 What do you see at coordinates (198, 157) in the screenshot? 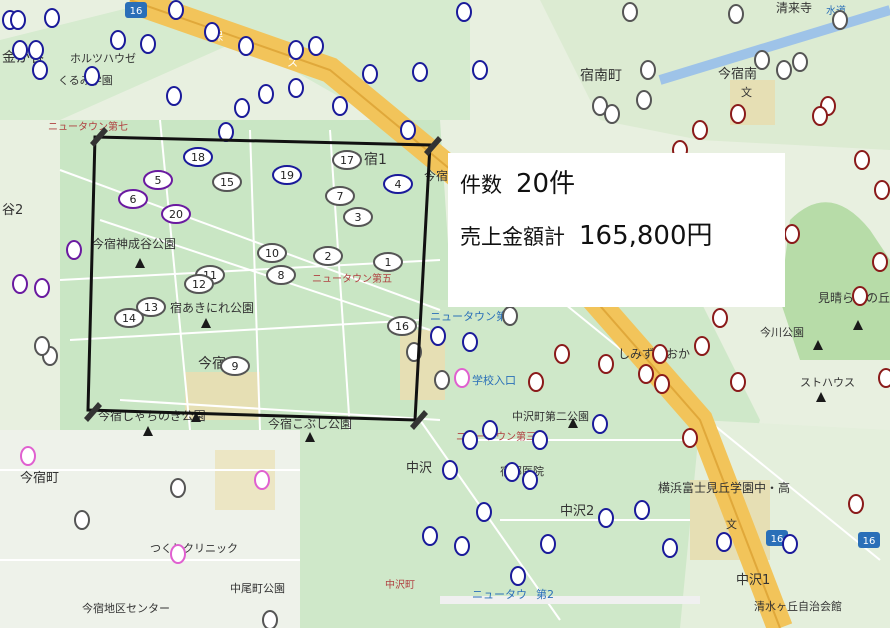
I see `numbered-marker: 18` at bounding box center [198, 157].